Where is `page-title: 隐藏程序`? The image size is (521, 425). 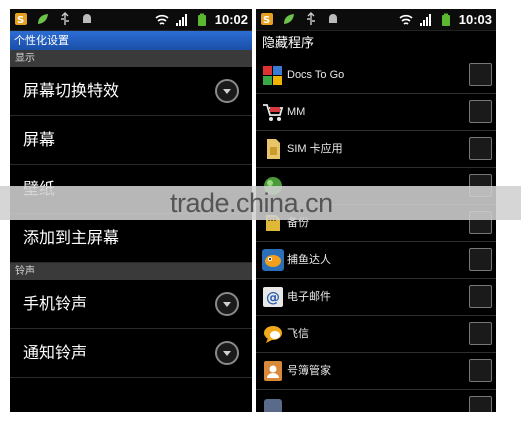
page-title: 隐藏程序 is located at coordinates (288, 43).